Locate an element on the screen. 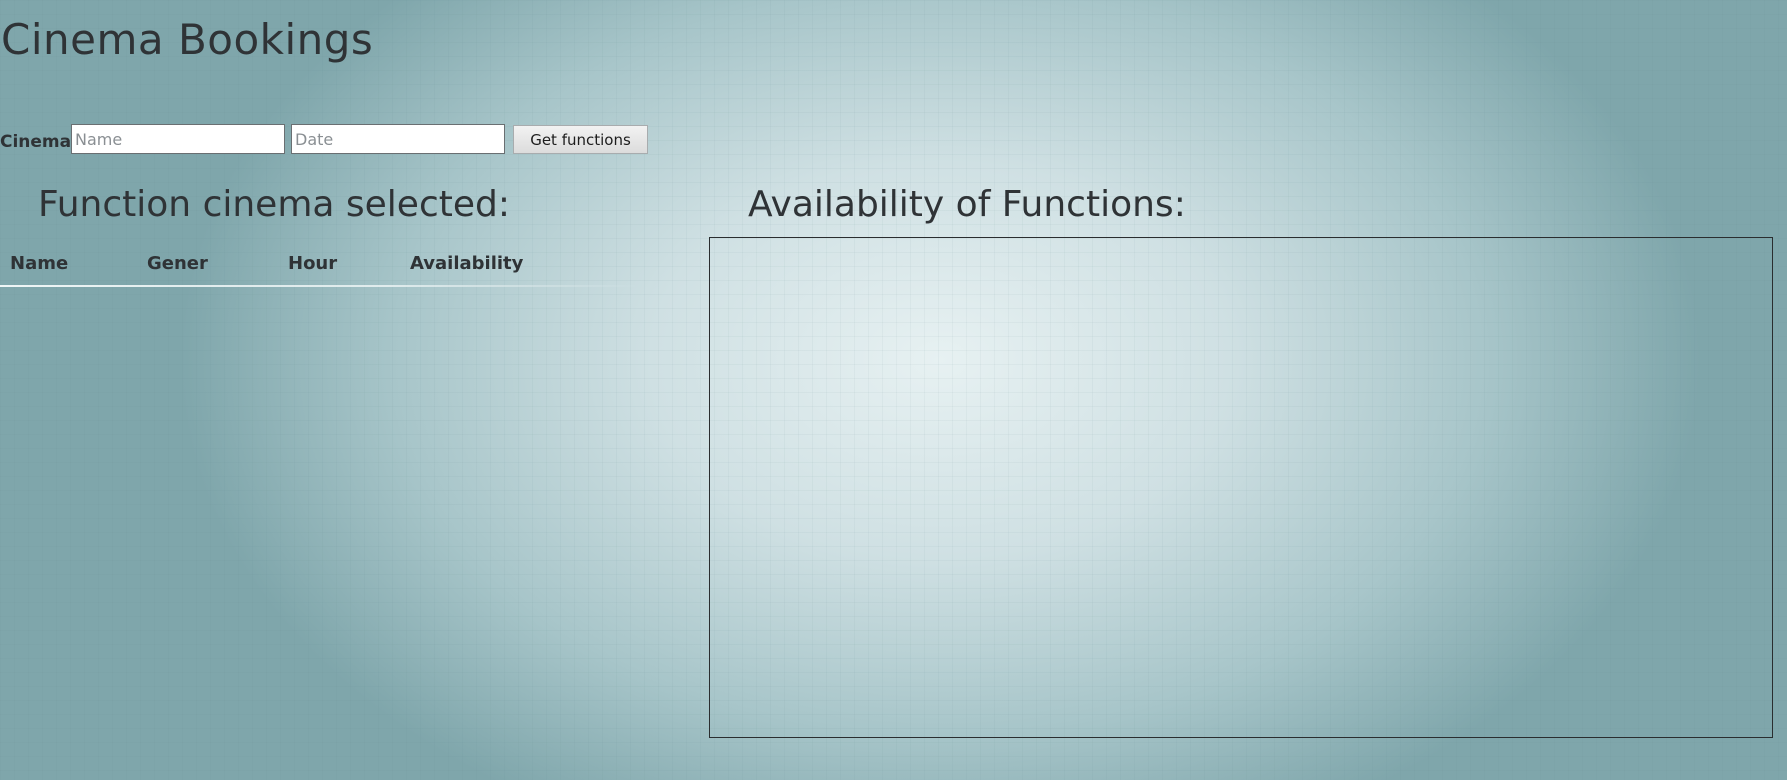  date-input is located at coordinates (398, 139).